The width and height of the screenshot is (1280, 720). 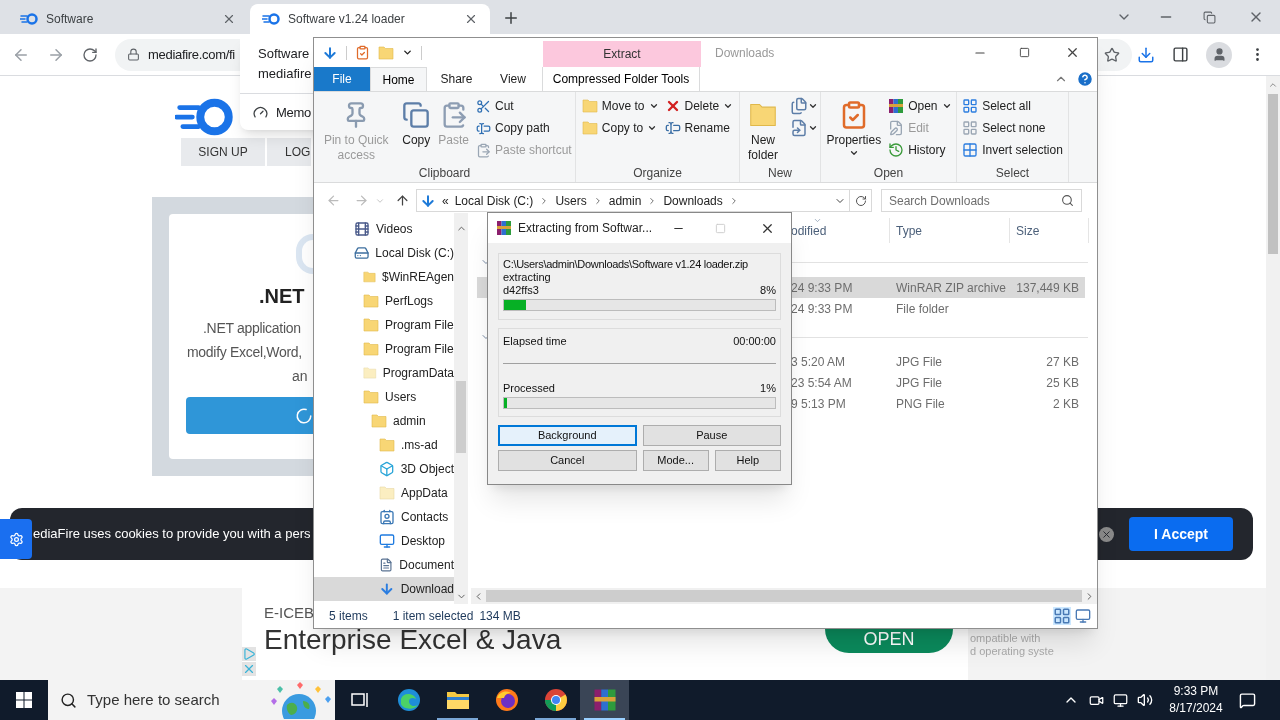 I want to click on size-cell-text: 25 KB, so click(x=1062, y=383).